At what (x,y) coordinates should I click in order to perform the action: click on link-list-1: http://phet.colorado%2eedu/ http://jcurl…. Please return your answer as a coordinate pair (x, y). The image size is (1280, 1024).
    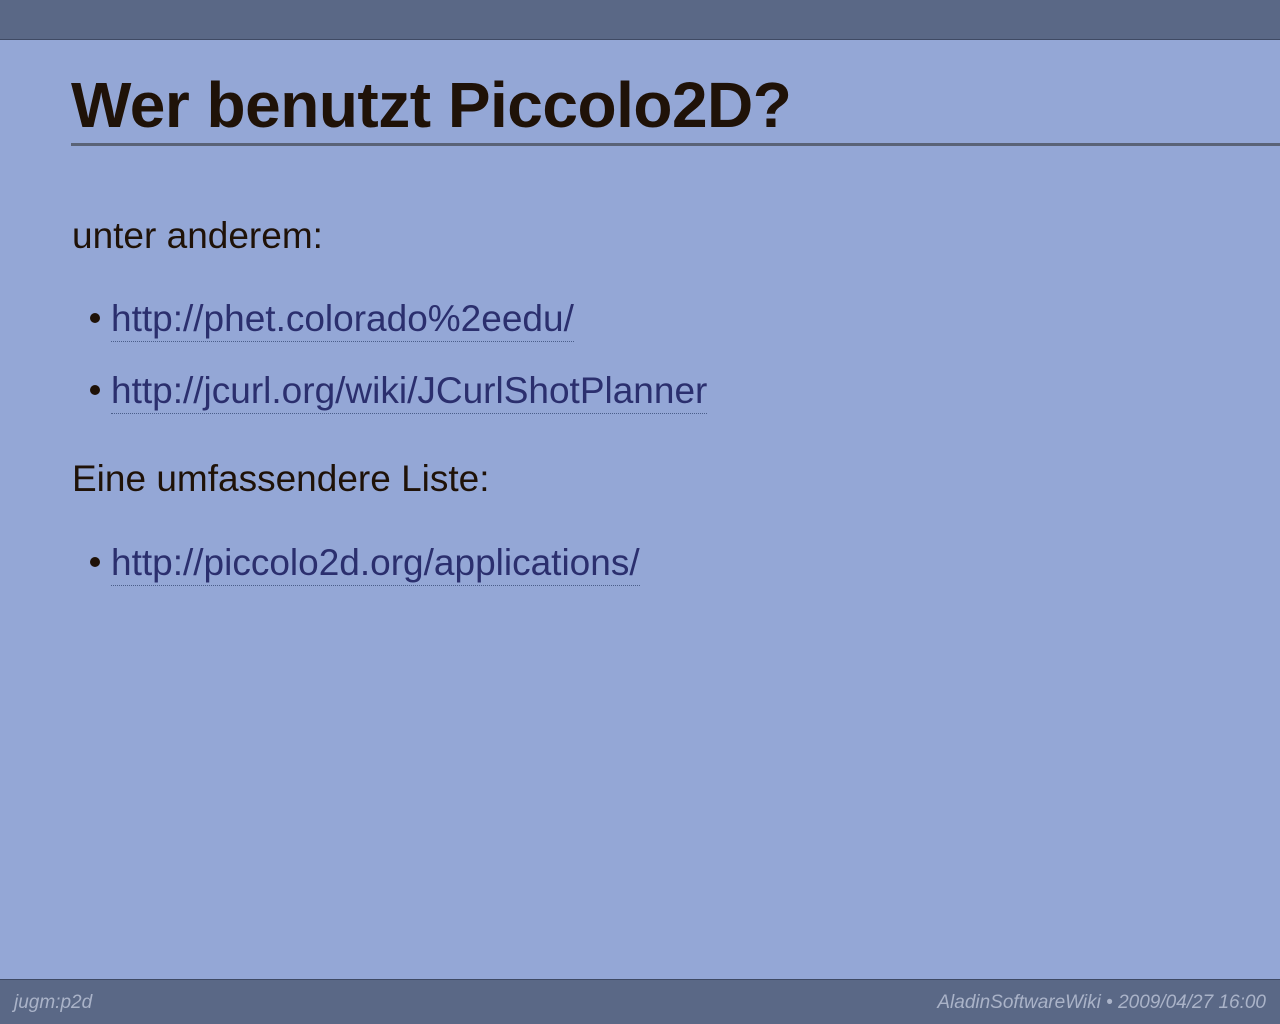
    Looking at the image, I should click on (399, 369).